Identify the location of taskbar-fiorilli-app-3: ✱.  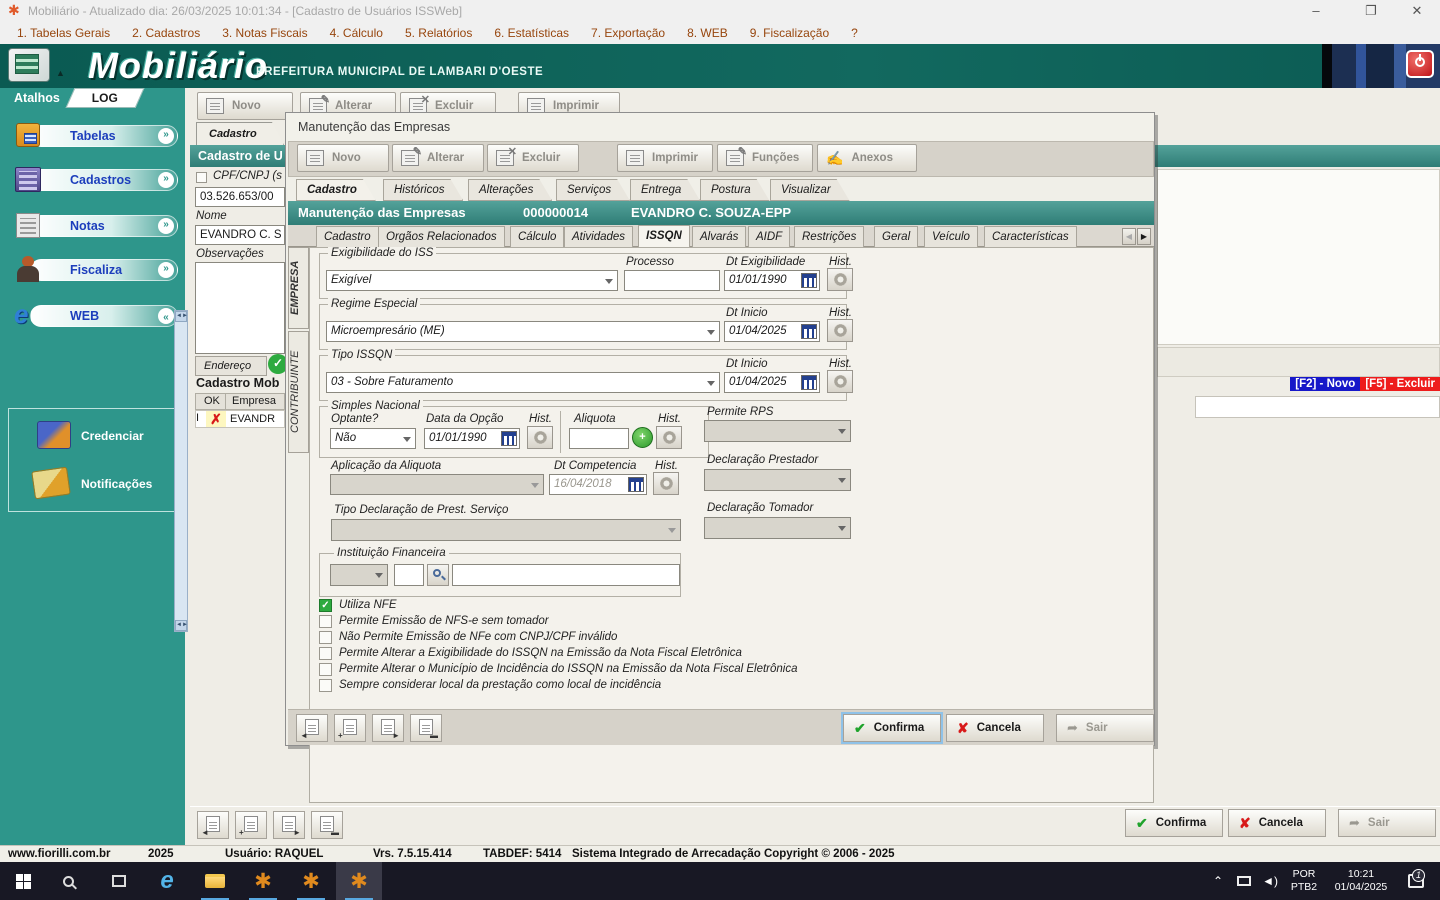
(359, 881).